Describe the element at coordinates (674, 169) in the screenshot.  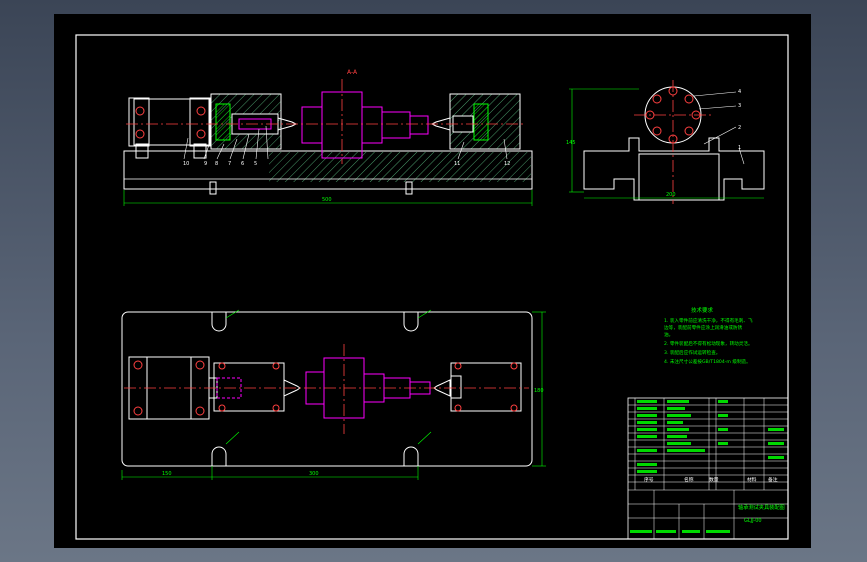
I see `side-bracket` at that location.